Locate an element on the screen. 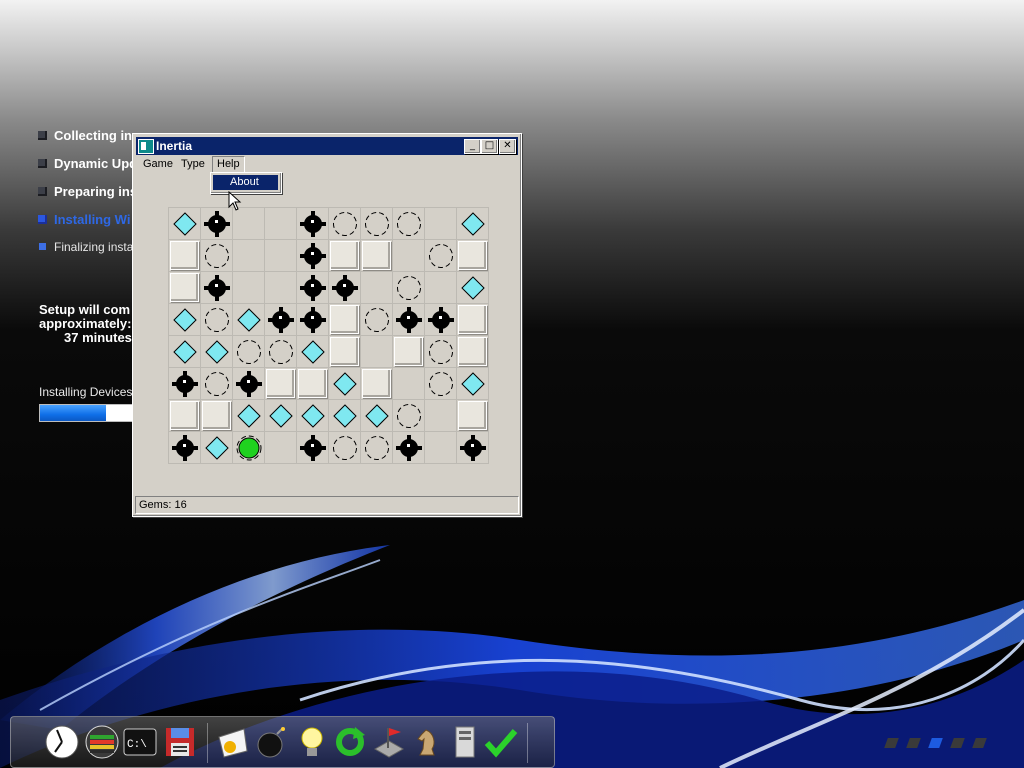  status-bar: Gems: 16 is located at coordinates (327, 505).